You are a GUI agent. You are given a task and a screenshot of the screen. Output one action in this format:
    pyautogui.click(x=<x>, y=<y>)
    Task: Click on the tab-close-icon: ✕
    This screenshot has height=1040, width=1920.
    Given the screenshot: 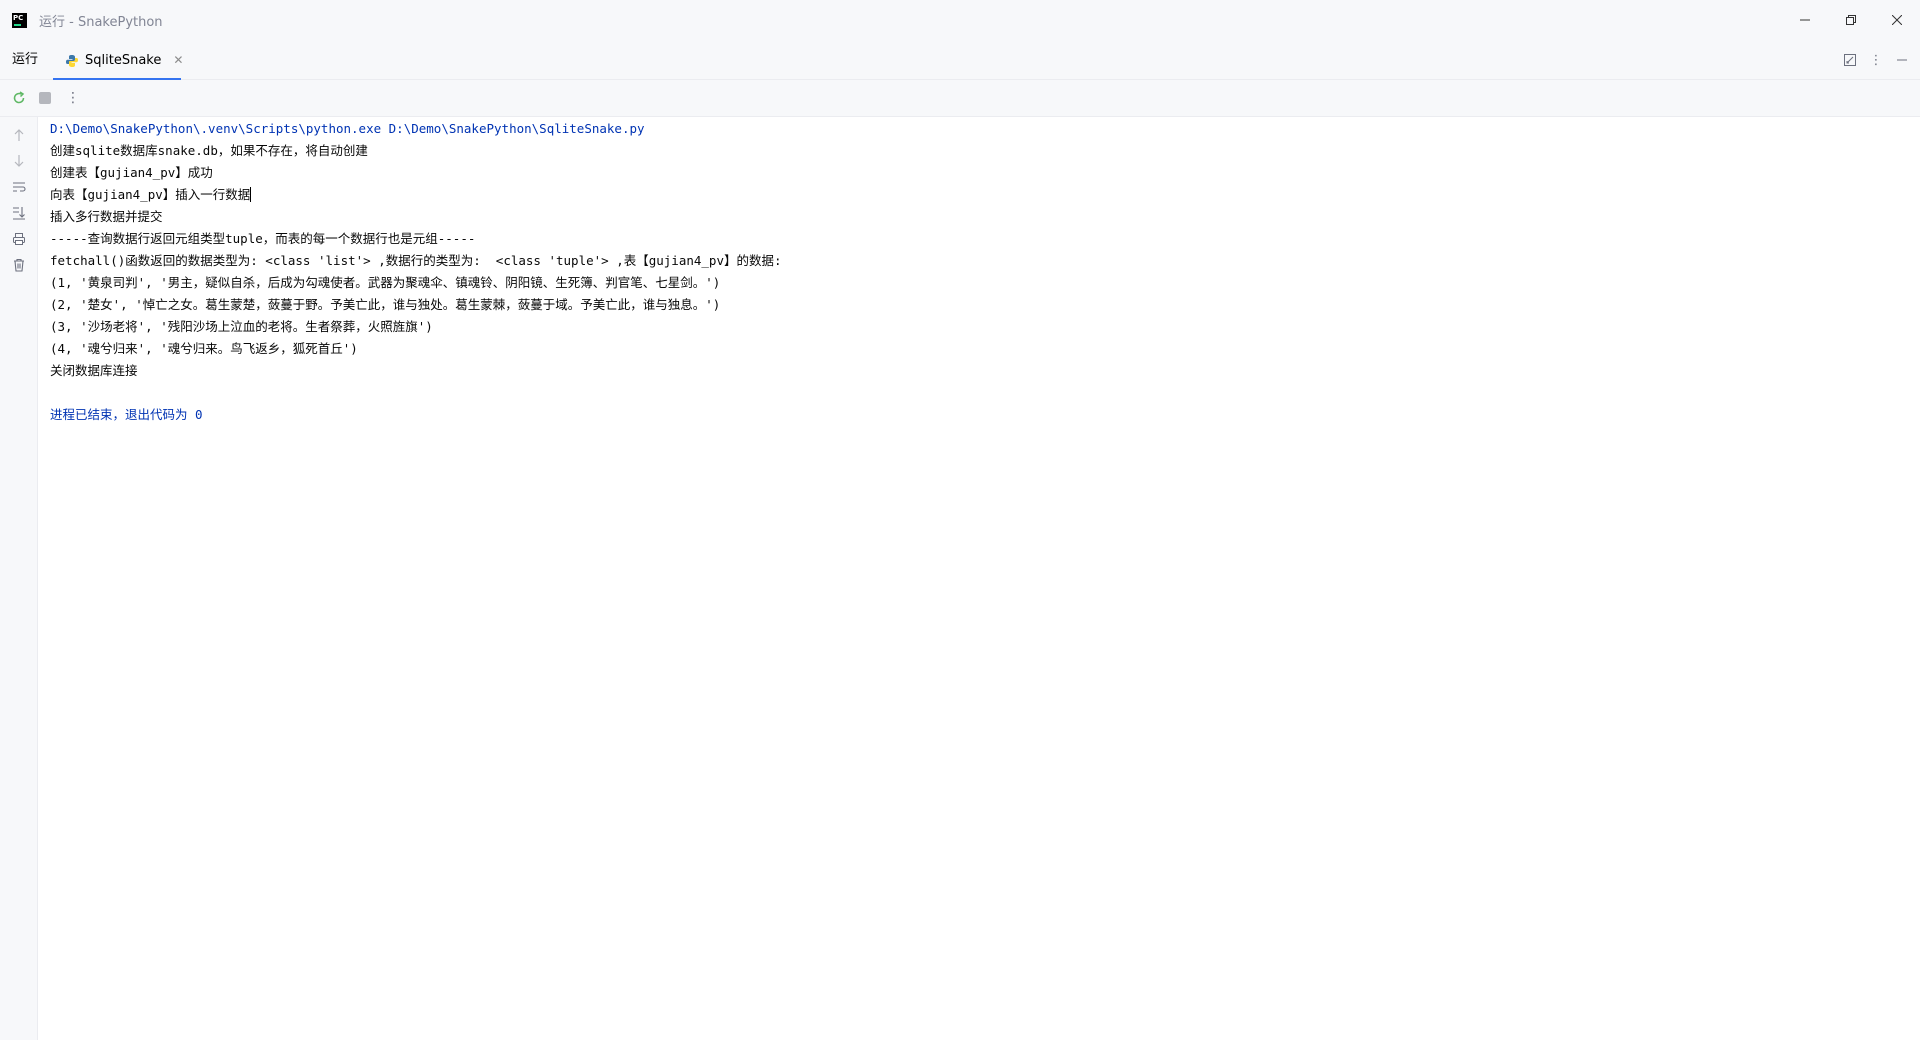 What is the action you would take?
    pyautogui.click(x=178, y=60)
    